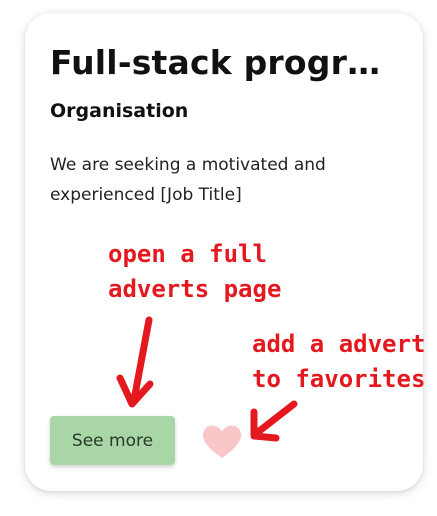 This screenshot has height=516, width=437. Describe the element at coordinates (195, 289) in the screenshot. I see `annotation-open-page-line2: adverts page` at that location.